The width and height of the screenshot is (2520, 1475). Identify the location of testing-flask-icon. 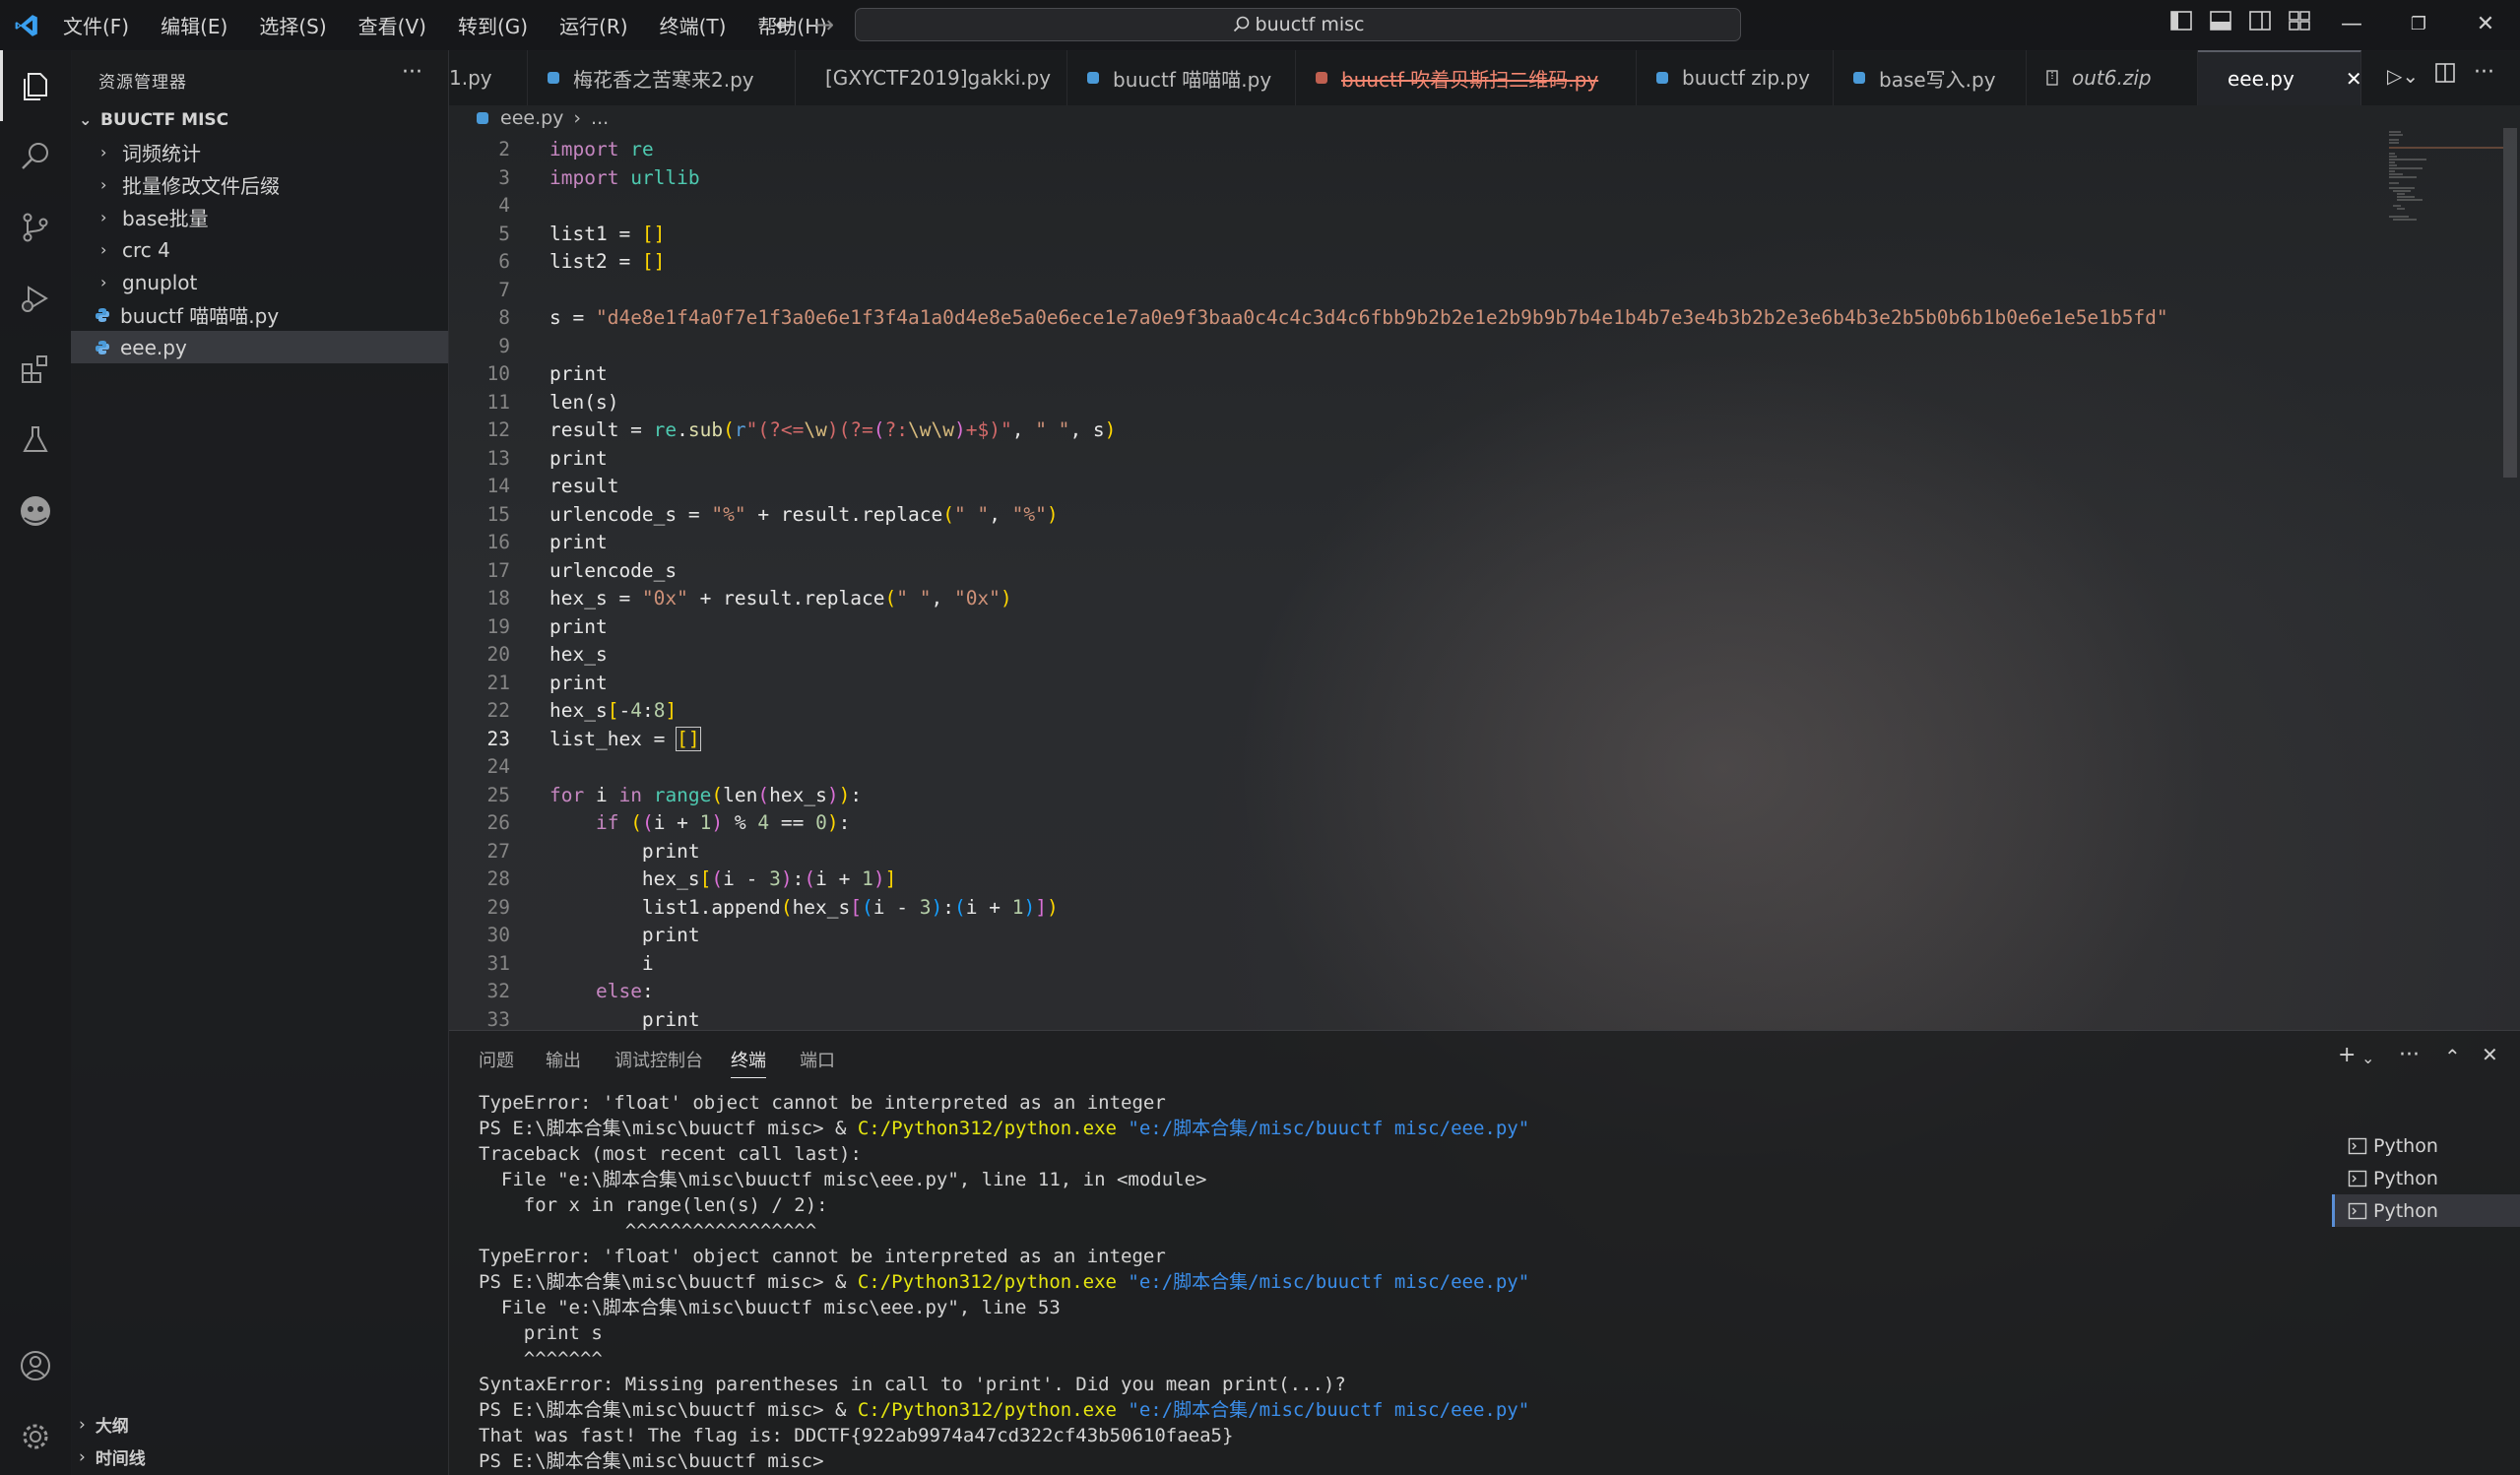
(35, 440).